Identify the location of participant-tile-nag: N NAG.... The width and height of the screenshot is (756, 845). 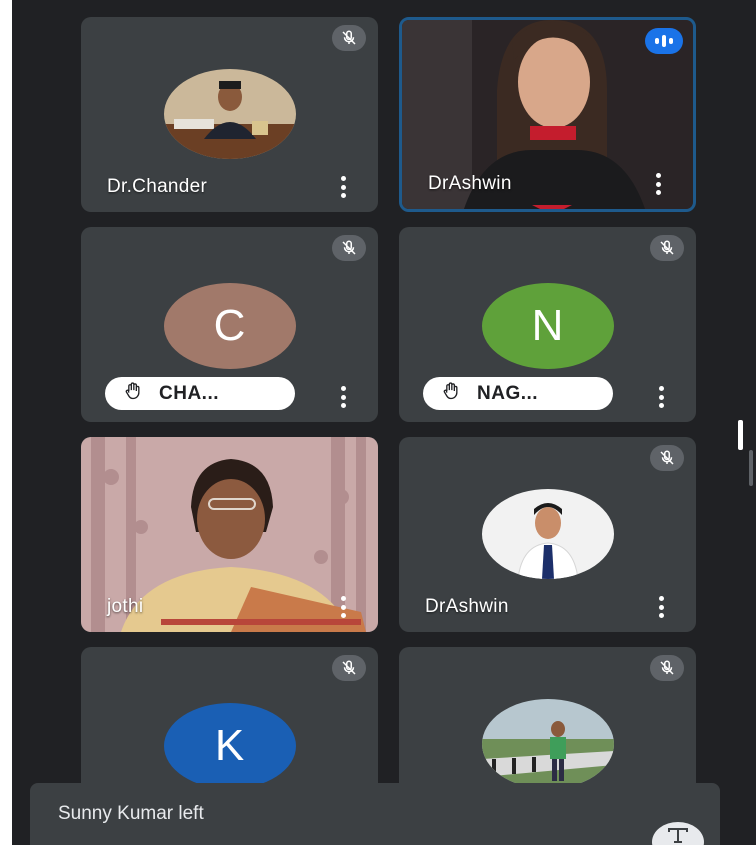
(547, 324).